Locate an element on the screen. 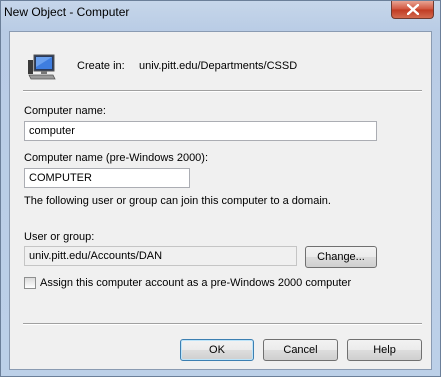  separator-bottom is located at coordinates (222, 324).